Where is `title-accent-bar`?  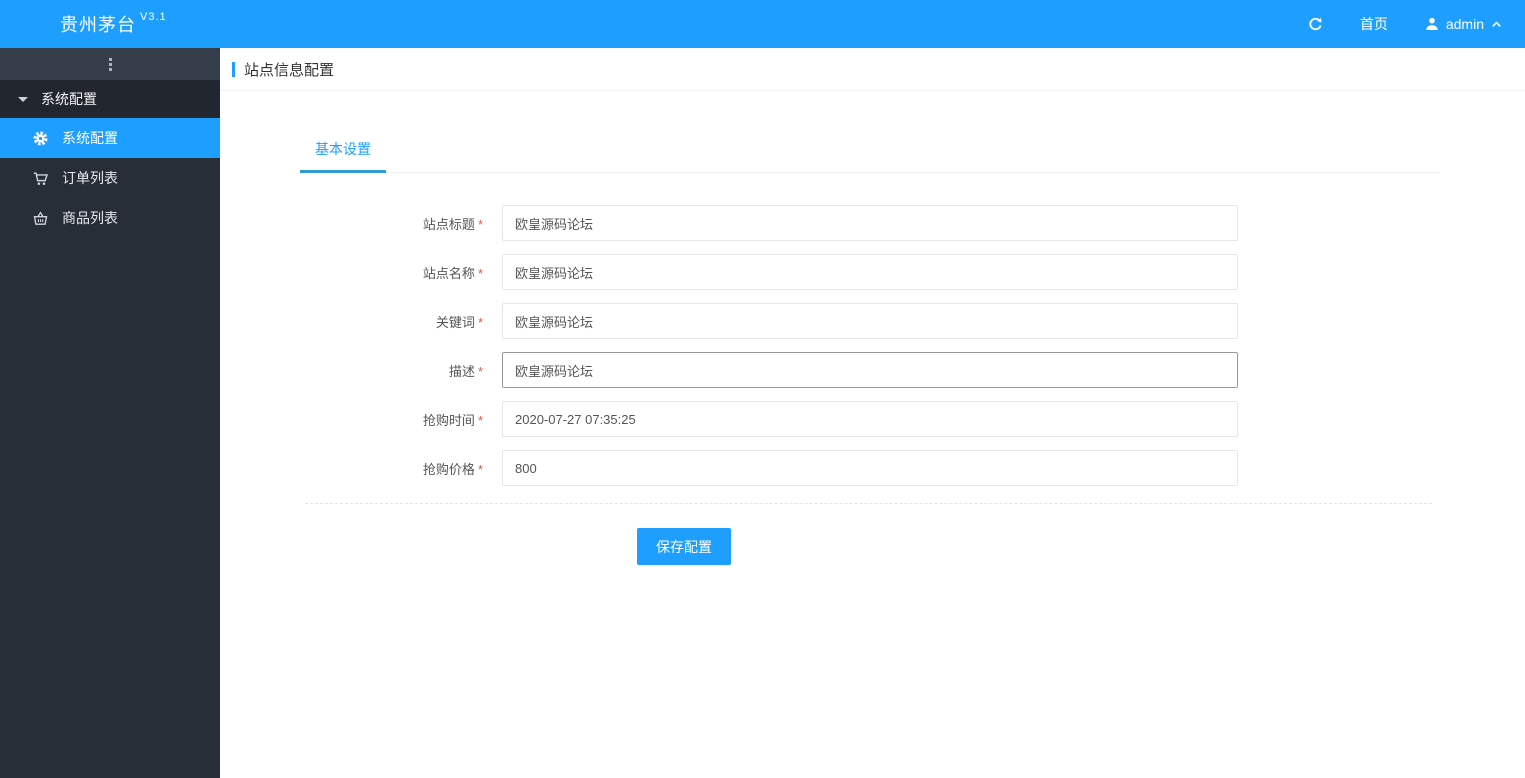
title-accent-bar is located at coordinates (233, 69).